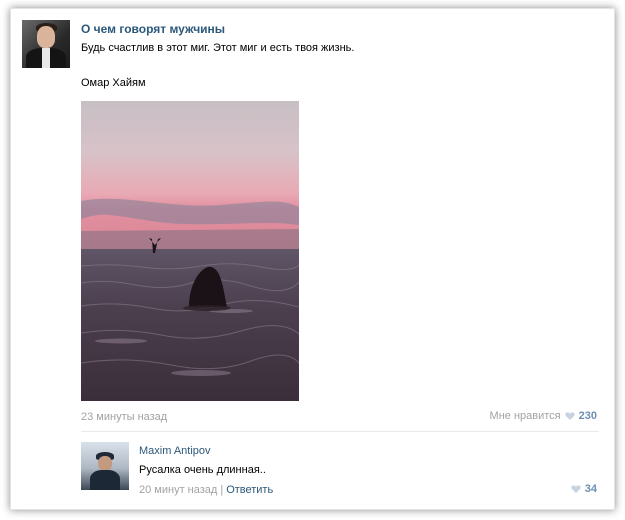 This screenshot has width=625, height=520. Describe the element at coordinates (249, 490) in the screenshot. I see `reply-button: Ответить` at that location.